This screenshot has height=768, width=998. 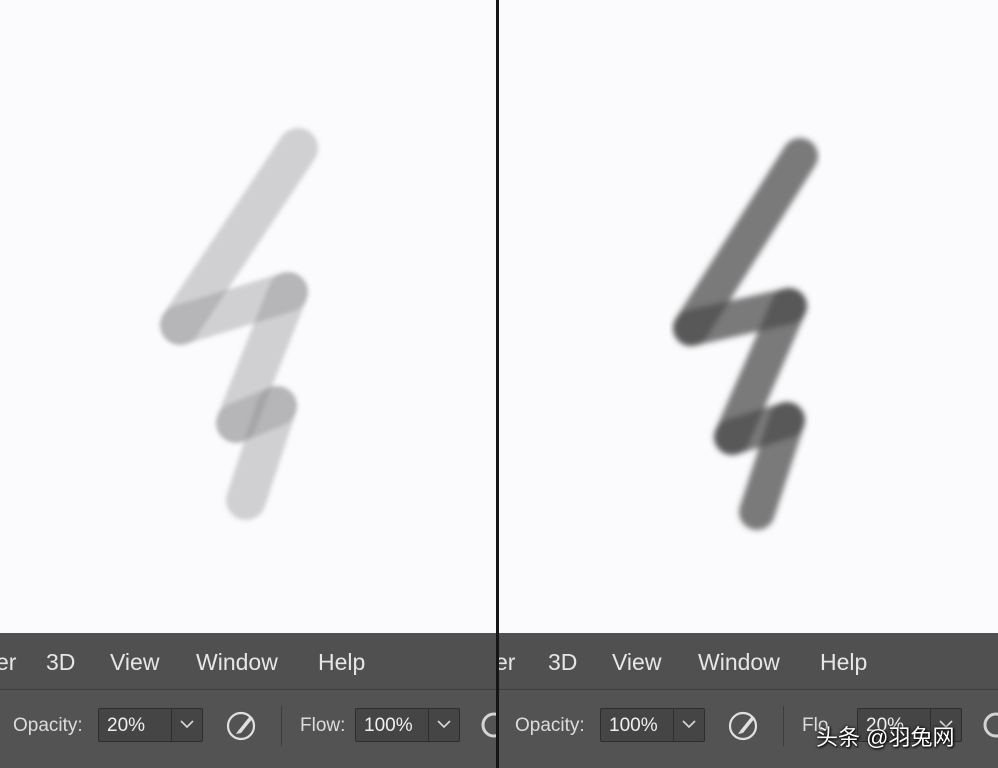 I want to click on brush-stroke-left, so click(x=239, y=324).